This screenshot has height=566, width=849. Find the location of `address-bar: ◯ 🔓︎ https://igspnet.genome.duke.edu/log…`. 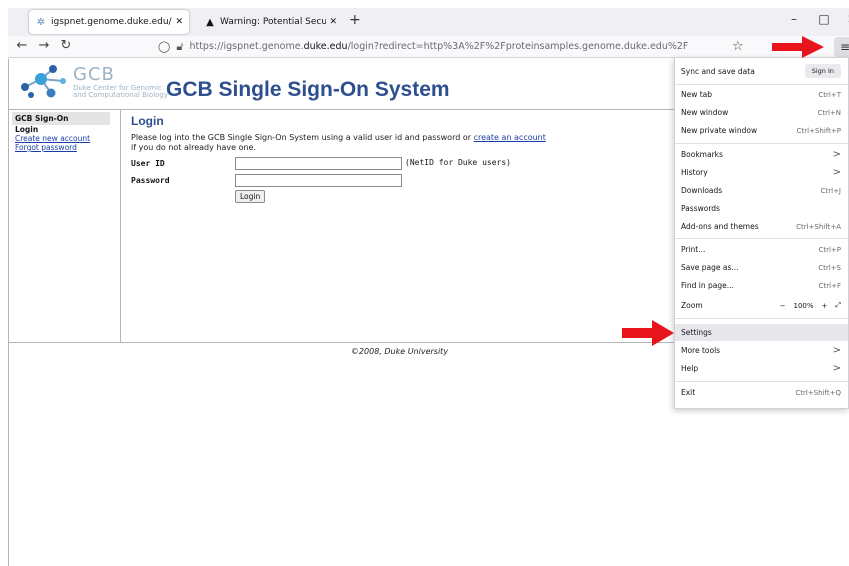

address-bar: ◯ 🔓︎ https://igspnet.genome.duke.edu/log… is located at coordinates (458, 46).